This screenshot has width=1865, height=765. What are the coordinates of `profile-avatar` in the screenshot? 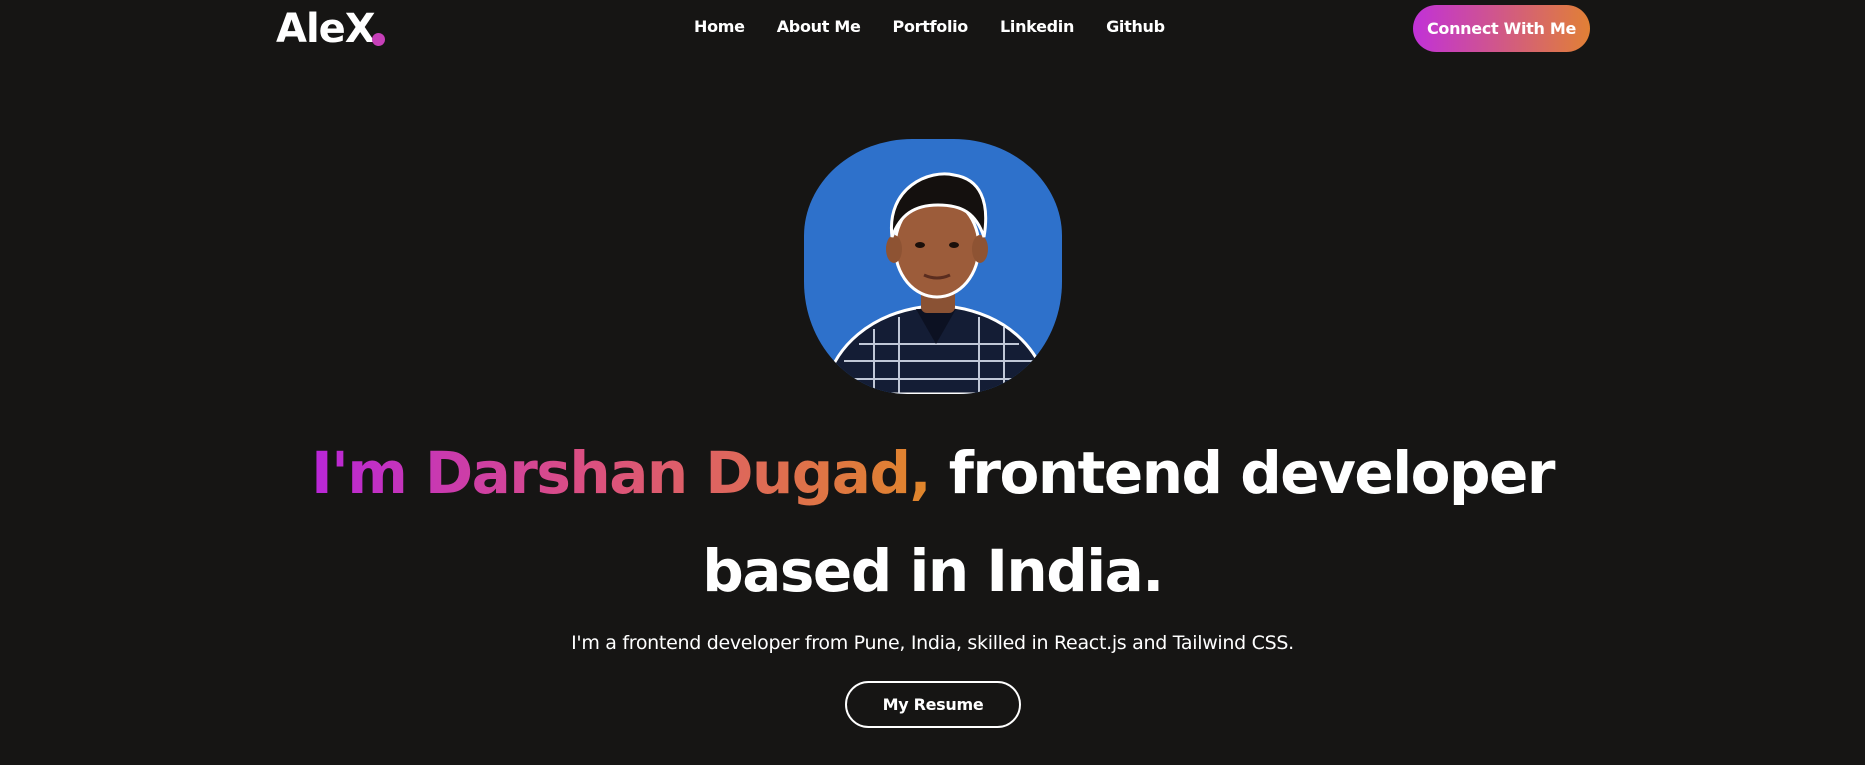 It's located at (933, 266).